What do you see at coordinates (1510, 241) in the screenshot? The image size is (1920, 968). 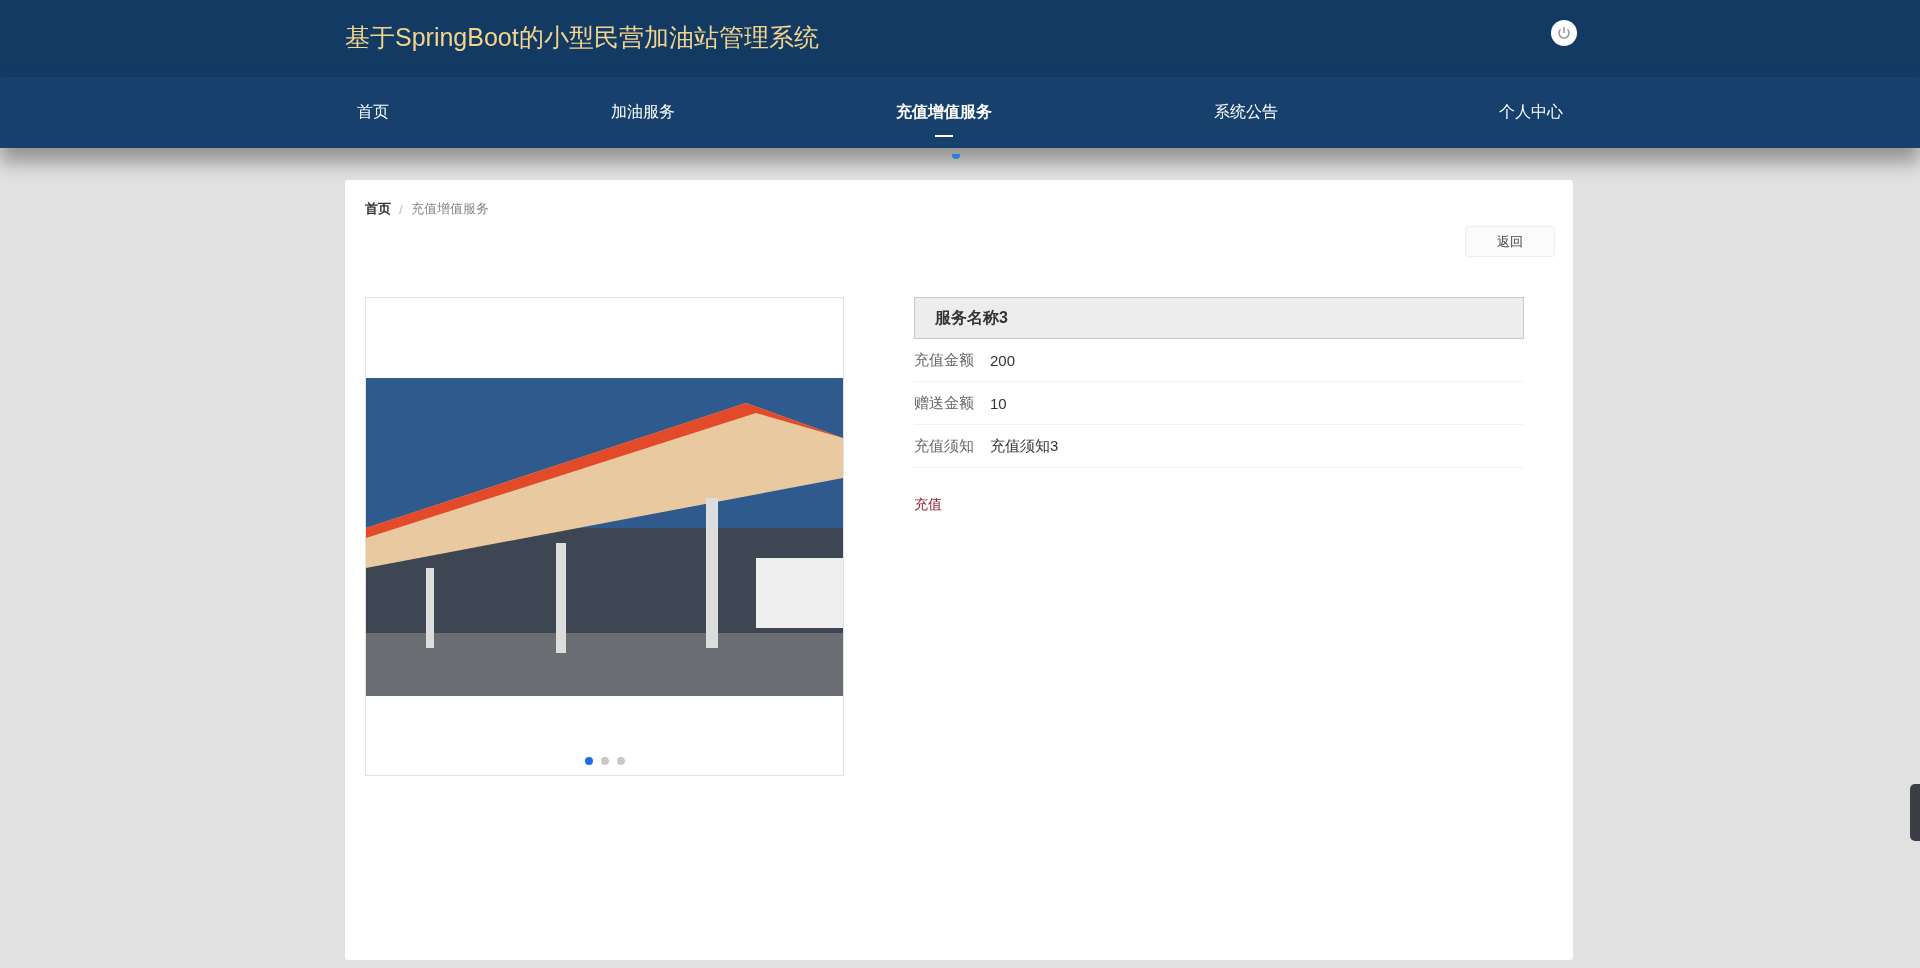 I see `back-button: 返回` at bounding box center [1510, 241].